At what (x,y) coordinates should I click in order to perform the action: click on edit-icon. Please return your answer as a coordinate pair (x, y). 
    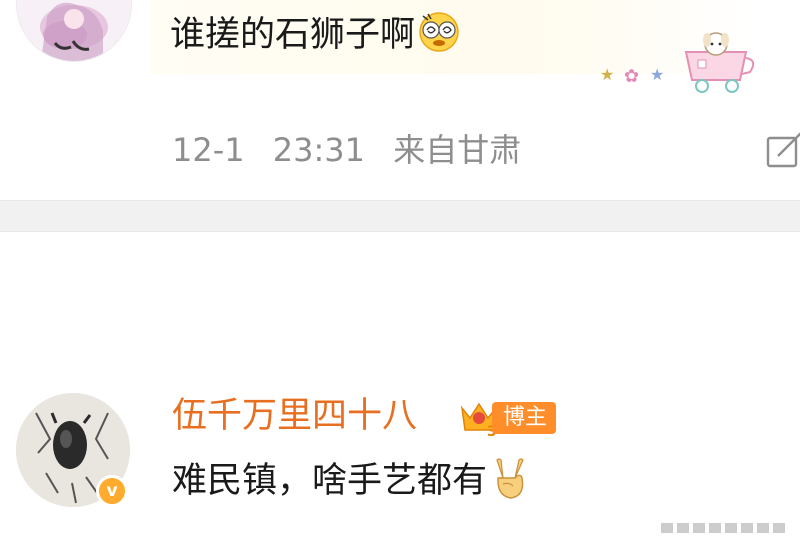
    Looking at the image, I should click on (782, 150).